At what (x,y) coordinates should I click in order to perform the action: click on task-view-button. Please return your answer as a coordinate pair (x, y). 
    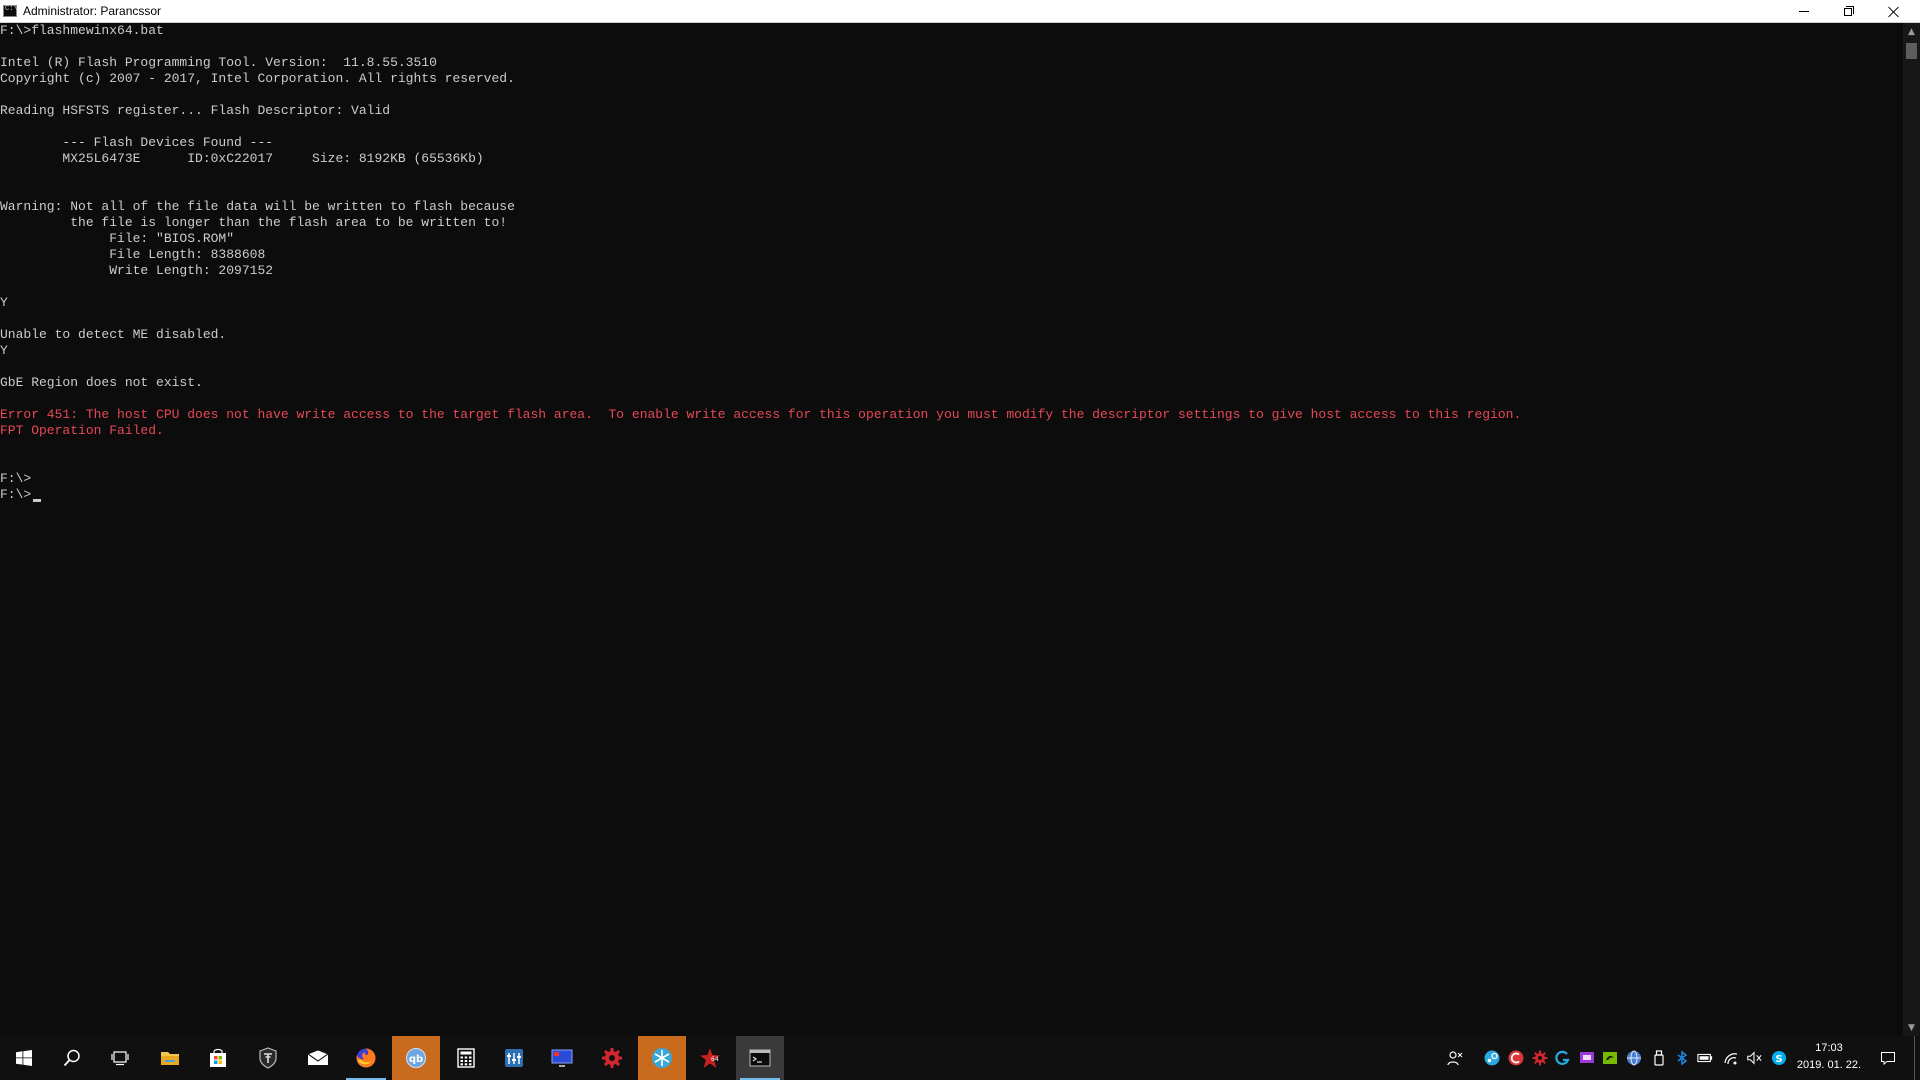
    Looking at the image, I should click on (120, 1058).